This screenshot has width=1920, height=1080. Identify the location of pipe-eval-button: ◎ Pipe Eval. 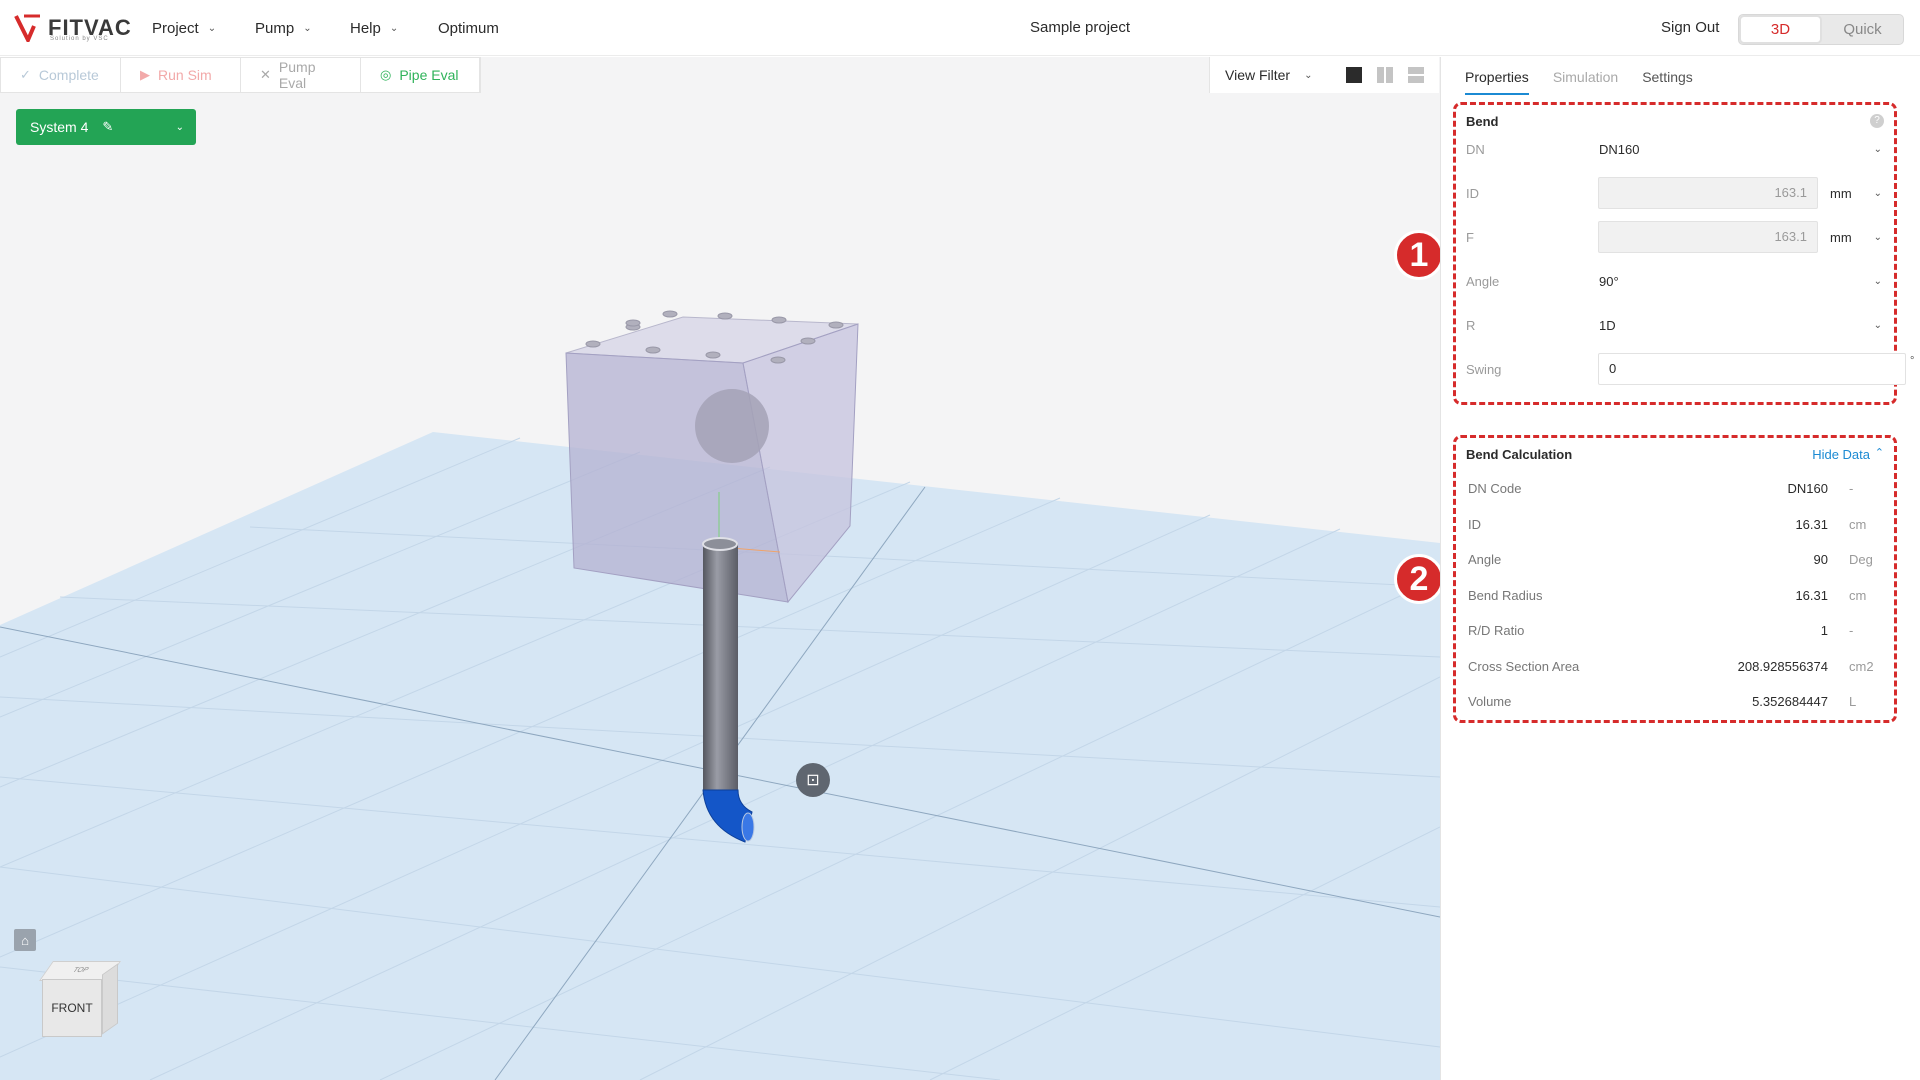
(420, 75).